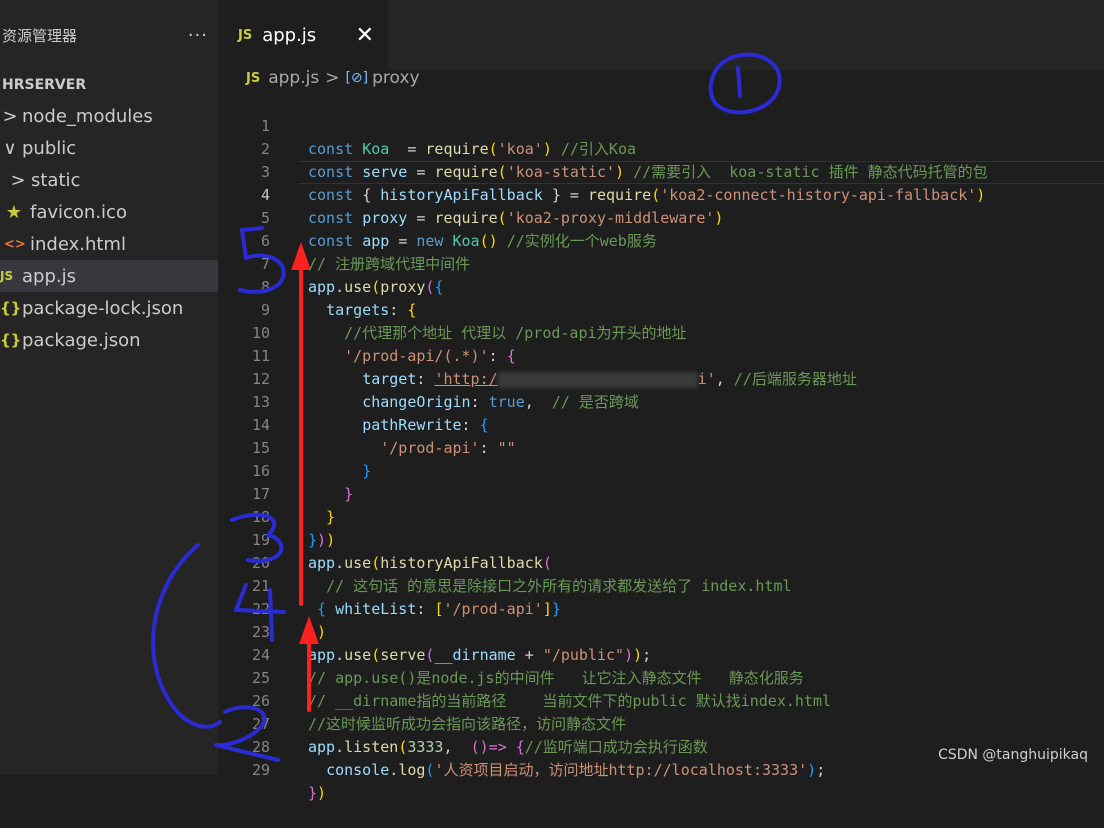 This screenshot has height=828, width=1104. What do you see at coordinates (260, 770) in the screenshot?
I see `line-number: 29` at bounding box center [260, 770].